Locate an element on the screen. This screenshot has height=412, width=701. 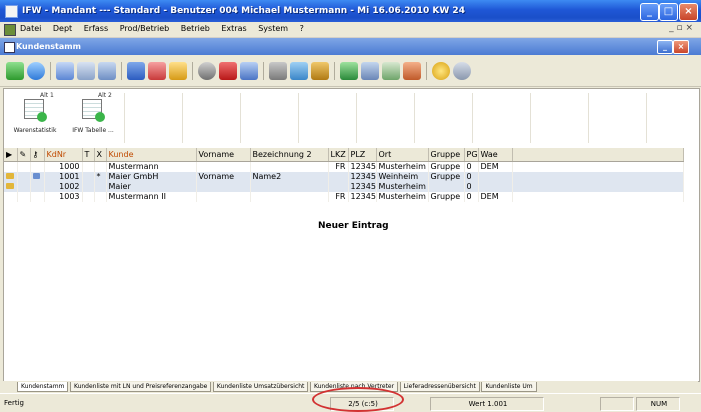
book-icon is located at coordinates (136, 71).